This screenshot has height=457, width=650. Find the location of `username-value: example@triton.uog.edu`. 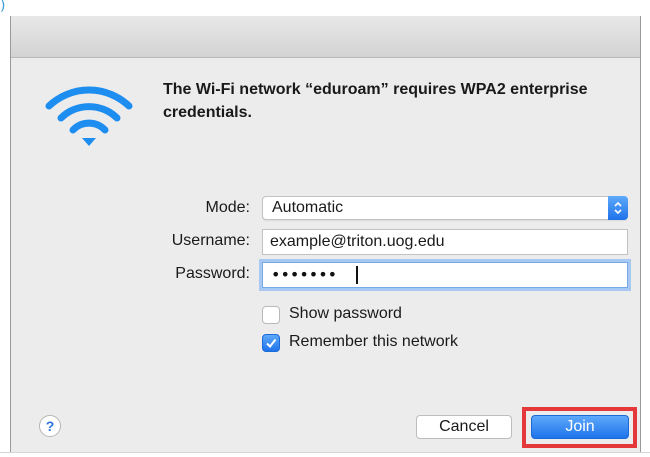

username-value: example@triton.uog.edu is located at coordinates (357, 241).